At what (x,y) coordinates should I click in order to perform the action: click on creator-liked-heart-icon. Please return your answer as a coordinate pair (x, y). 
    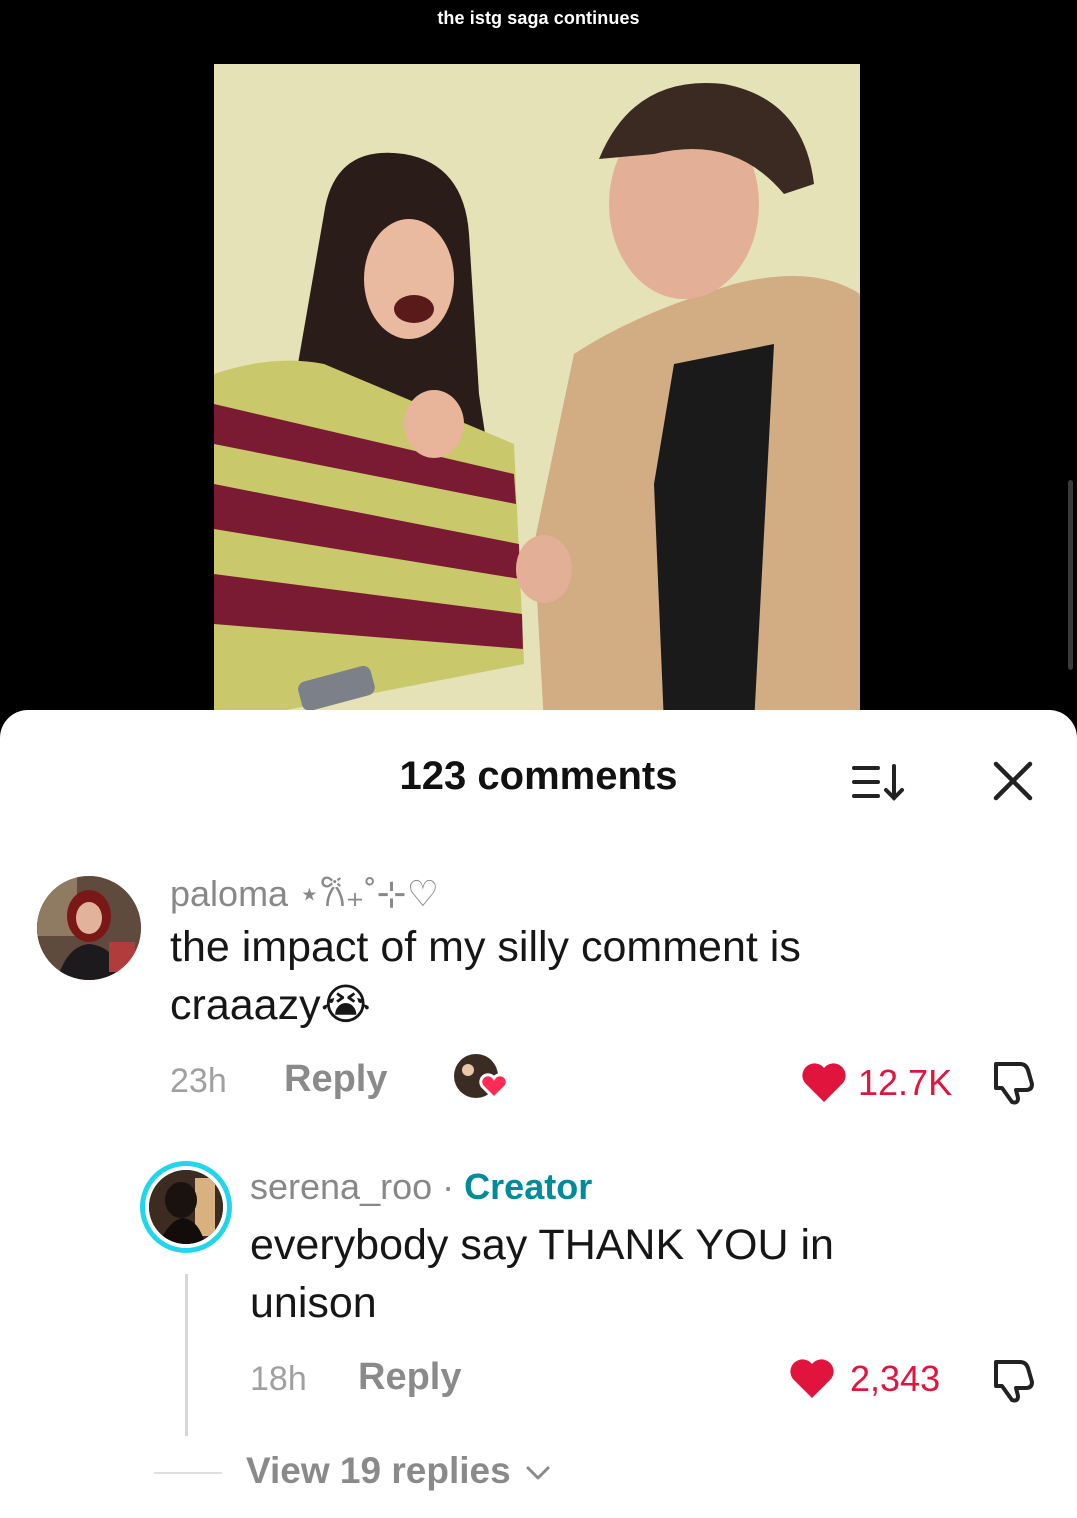
    Looking at the image, I should click on (481, 1077).